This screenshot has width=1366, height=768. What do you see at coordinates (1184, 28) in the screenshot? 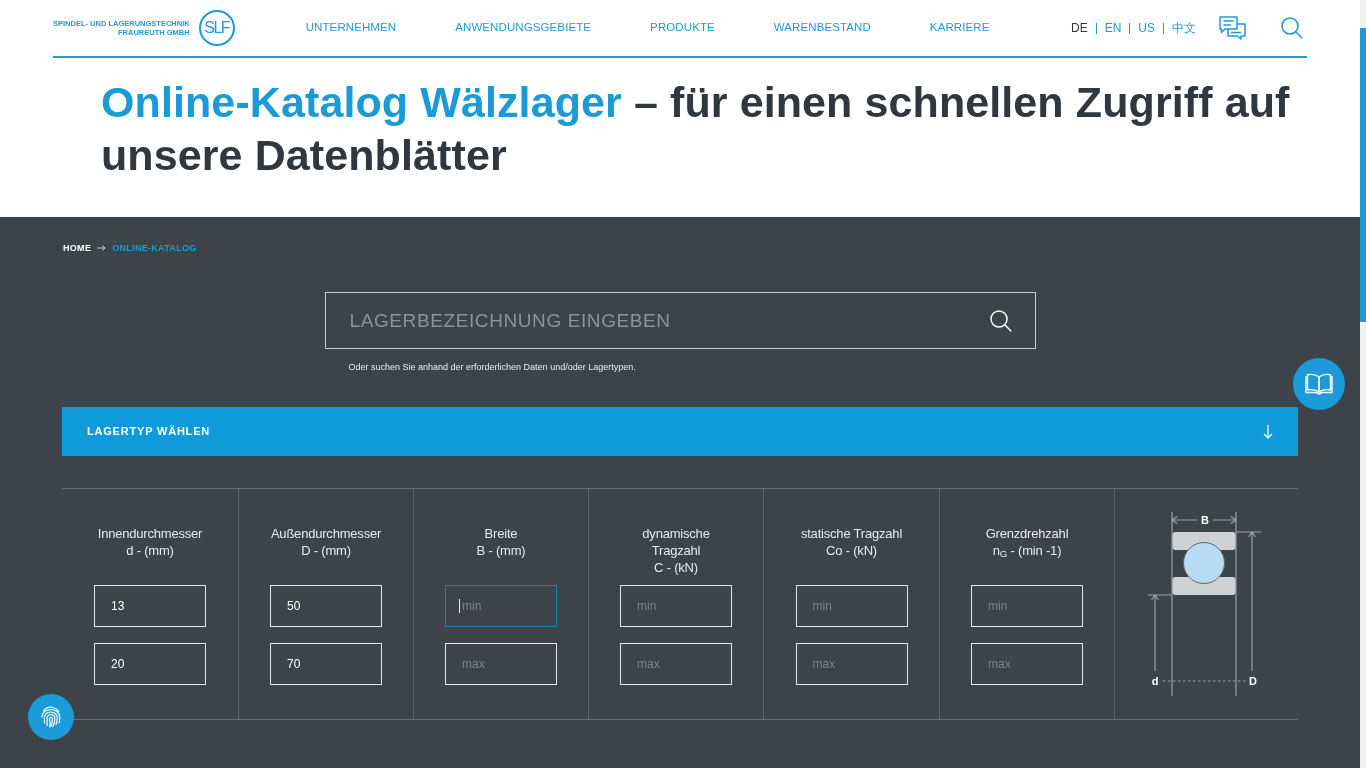
I see `language-link: 中文` at bounding box center [1184, 28].